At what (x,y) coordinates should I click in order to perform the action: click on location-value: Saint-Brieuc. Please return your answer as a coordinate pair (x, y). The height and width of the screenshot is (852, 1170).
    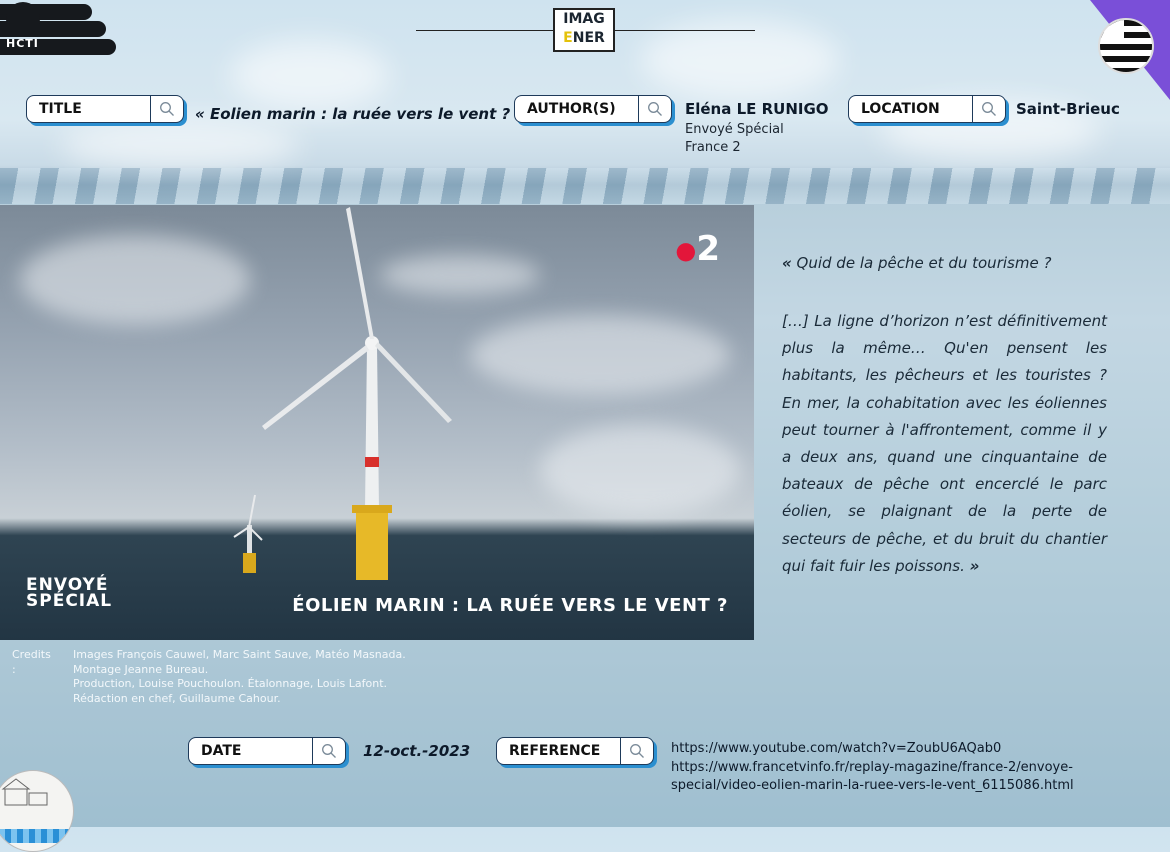
    Looking at the image, I should click on (1068, 109).